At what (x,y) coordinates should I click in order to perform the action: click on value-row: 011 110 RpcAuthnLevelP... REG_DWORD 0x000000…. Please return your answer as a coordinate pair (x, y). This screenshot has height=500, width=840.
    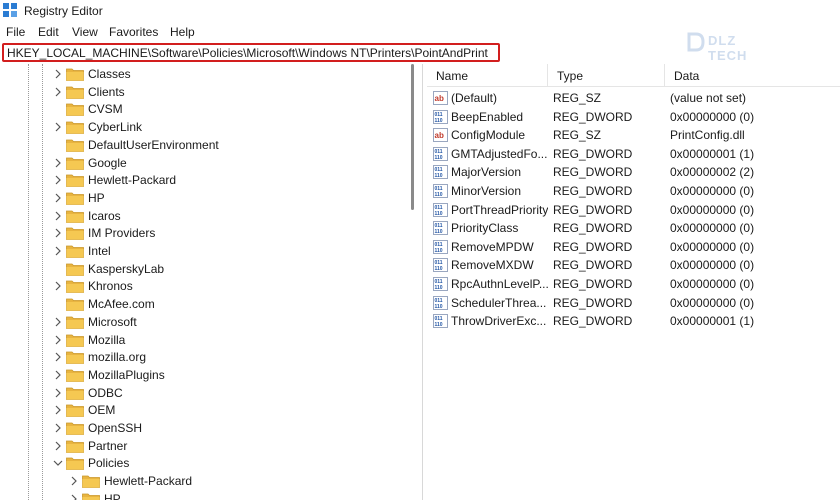
    Looking at the image, I should click on (633, 284).